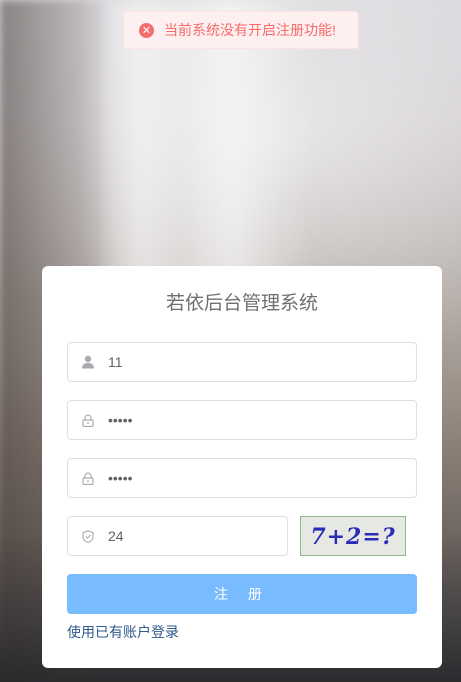 The width and height of the screenshot is (461, 682). I want to click on shield-icon, so click(88, 536).